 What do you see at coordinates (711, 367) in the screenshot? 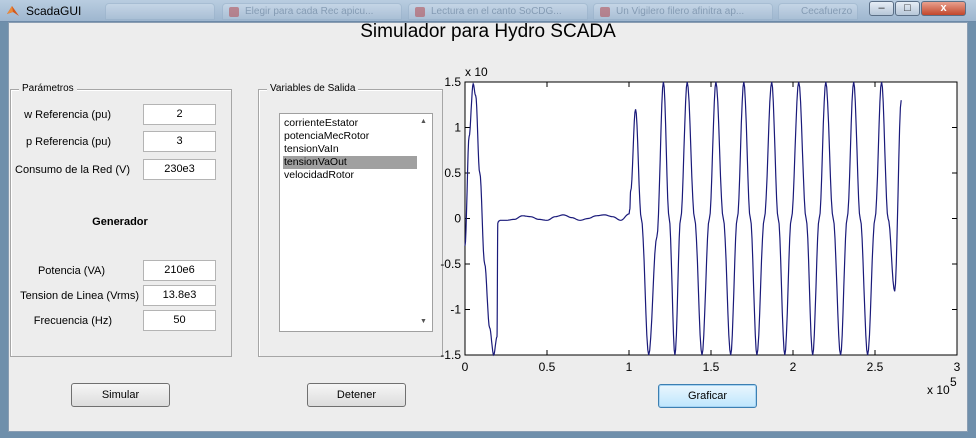
I see `x-tick-label: 1.5` at bounding box center [711, 367].